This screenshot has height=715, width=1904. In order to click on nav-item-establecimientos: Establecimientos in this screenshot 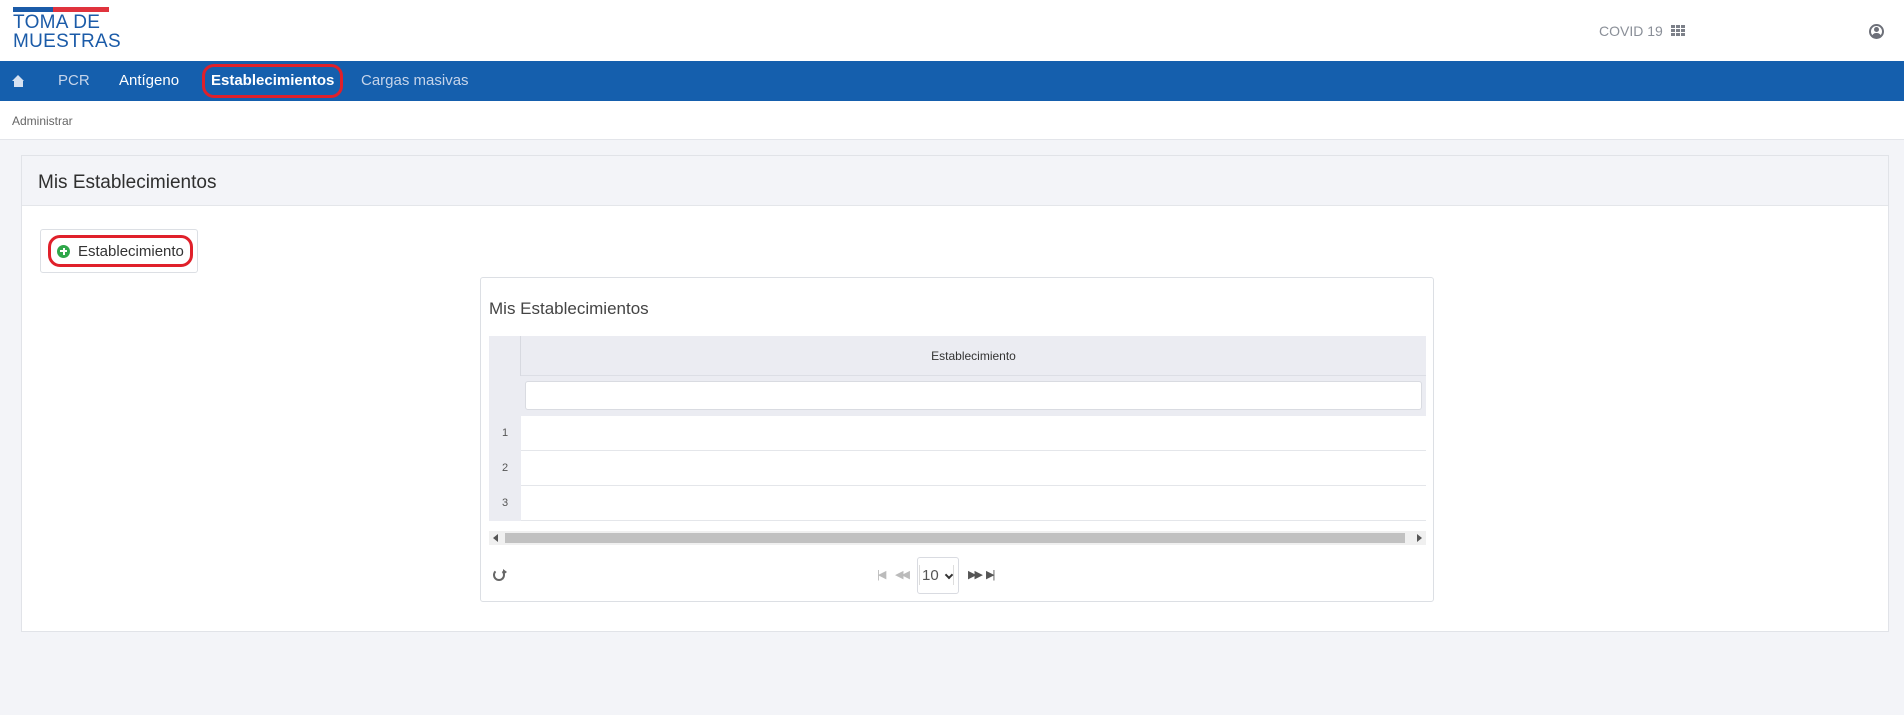, I will do `click(272, 81)`.